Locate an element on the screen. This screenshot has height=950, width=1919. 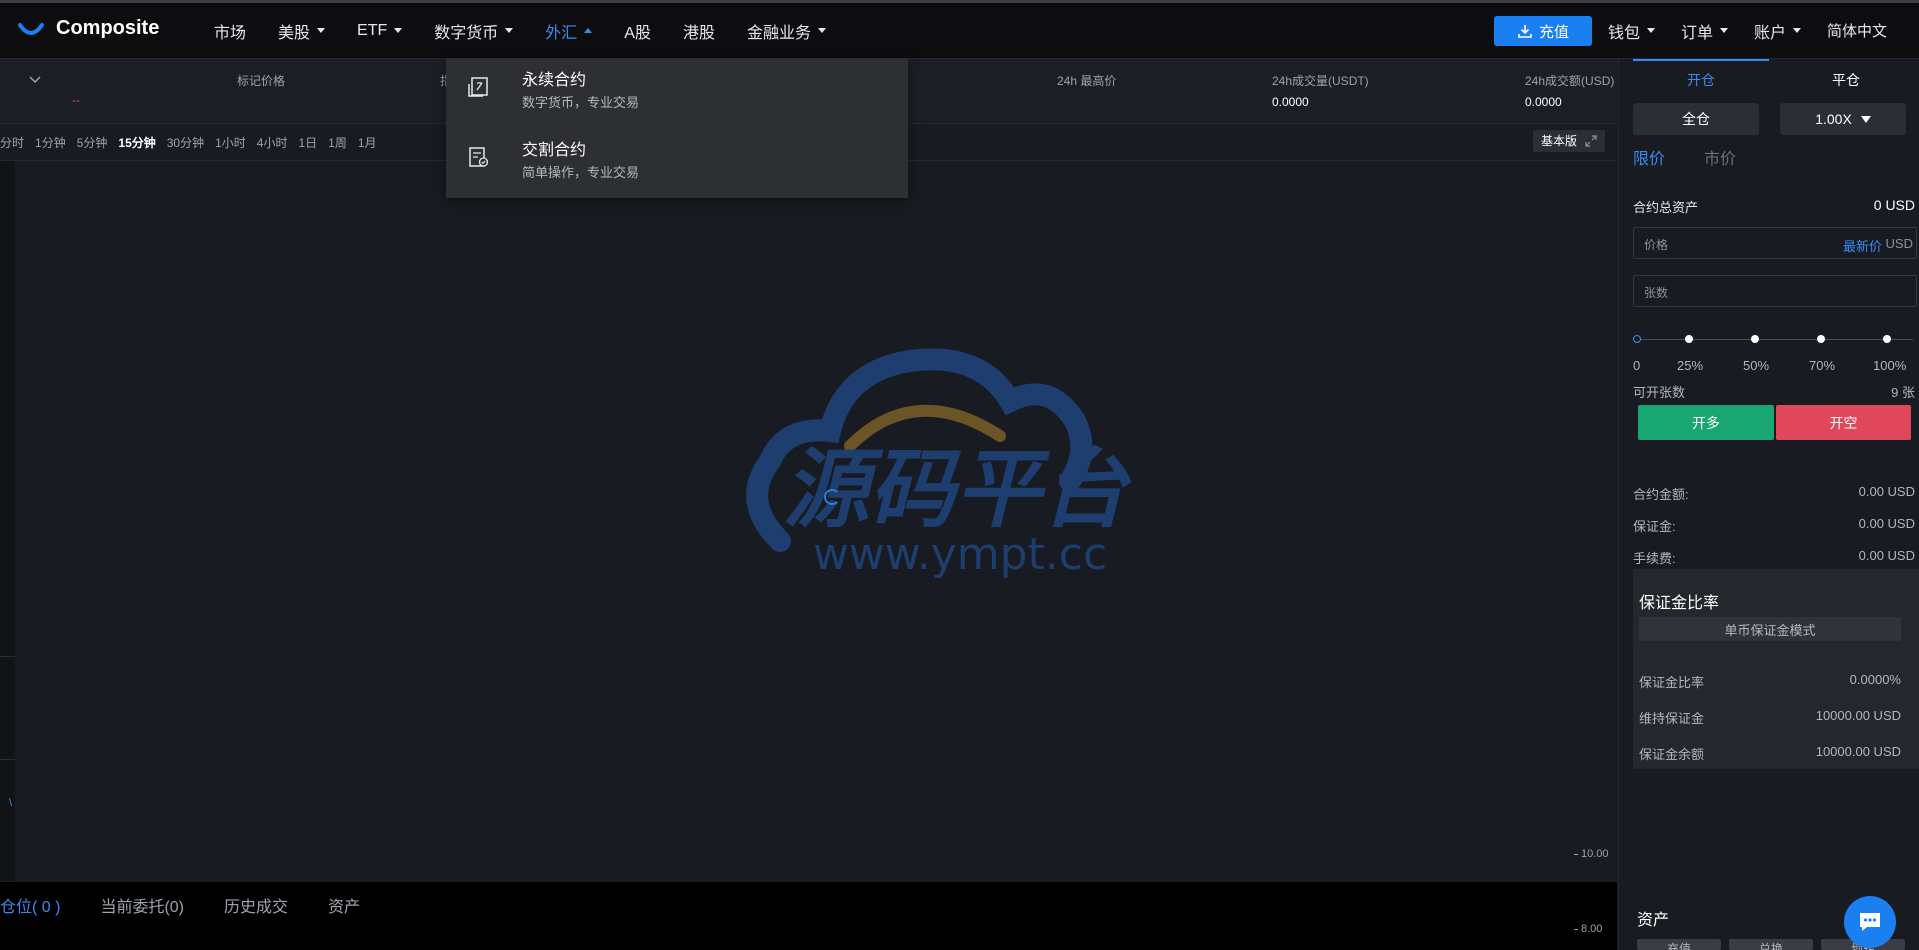
latest-price-button: 最新价 is located at coordinates (1862, 245).